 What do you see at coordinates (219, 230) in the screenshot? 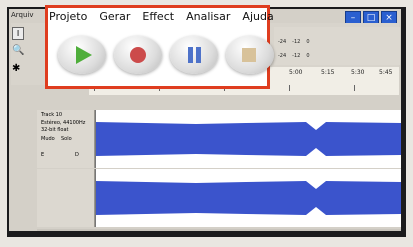
I see `horizontal-scrollbar` at bounding box center [219, 230].